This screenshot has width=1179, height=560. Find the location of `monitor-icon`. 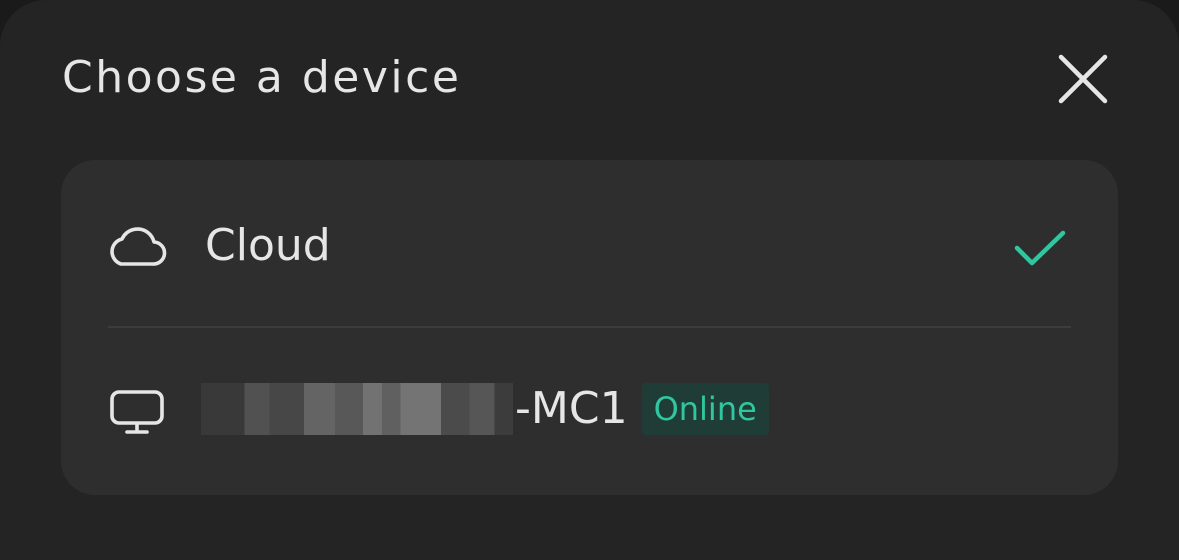

monitor-icon is located at coordinates (137, 412).